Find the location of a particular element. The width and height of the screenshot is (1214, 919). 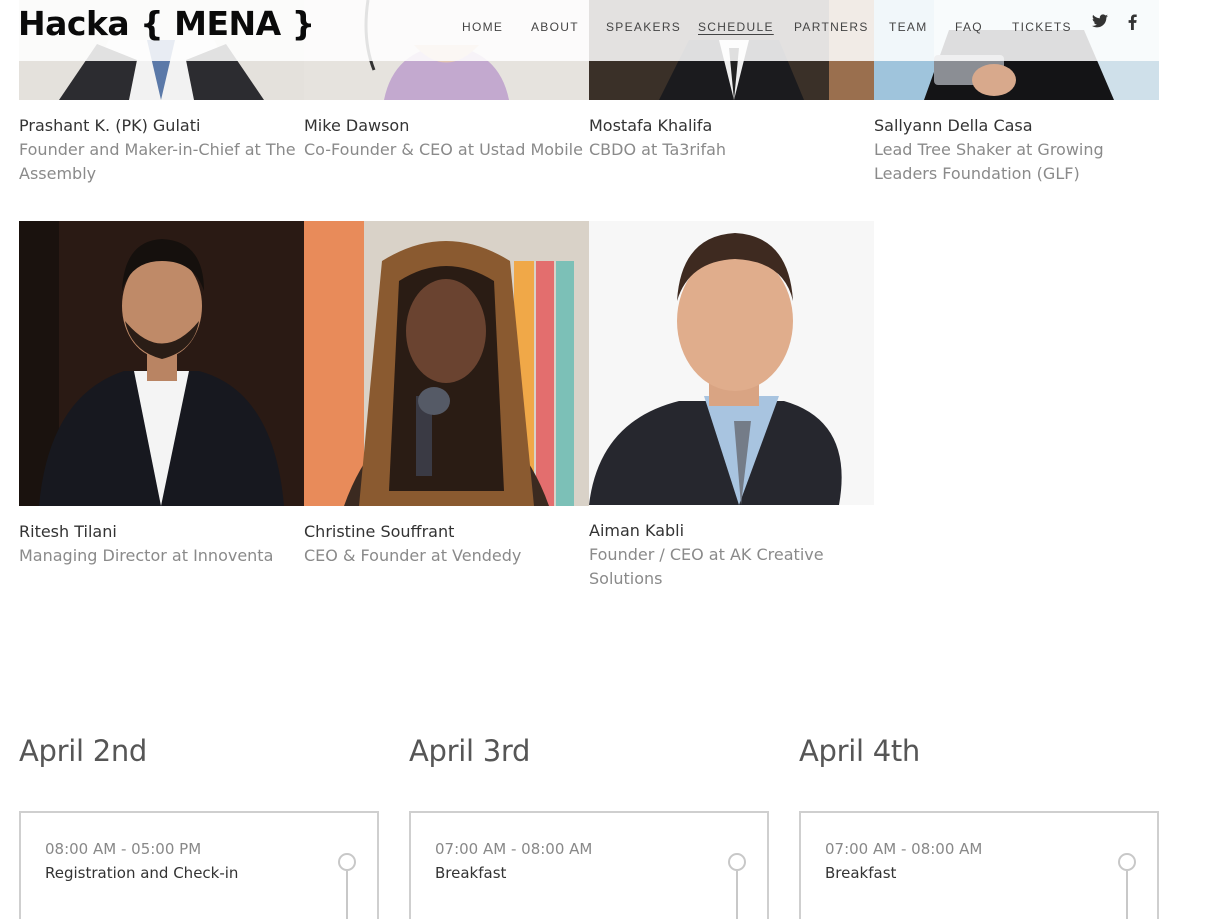

day-title: April 2nd is located at coordinates (83, 751).